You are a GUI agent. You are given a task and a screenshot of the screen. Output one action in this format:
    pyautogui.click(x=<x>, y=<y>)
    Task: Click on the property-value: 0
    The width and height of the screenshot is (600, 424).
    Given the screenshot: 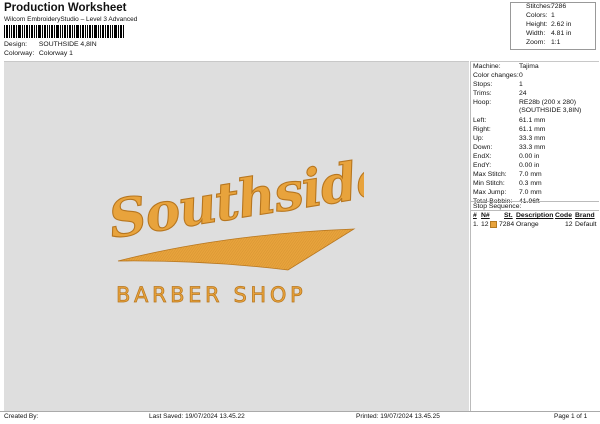 What is the action you would take?
    pyautogui.click(x=521, y=75)
    